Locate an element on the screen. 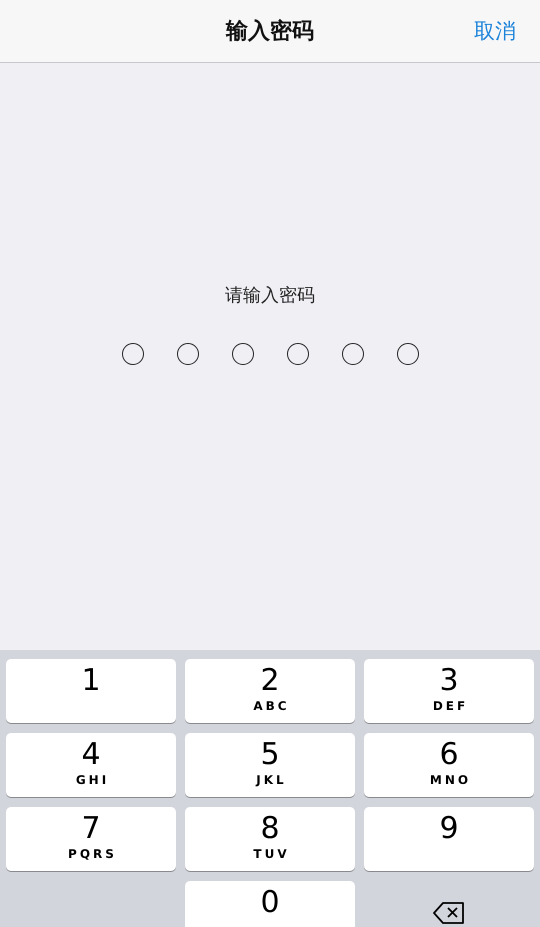 The image size is (540, 927). keypad-key: 2 ABC is located at coordinates (270, 691).